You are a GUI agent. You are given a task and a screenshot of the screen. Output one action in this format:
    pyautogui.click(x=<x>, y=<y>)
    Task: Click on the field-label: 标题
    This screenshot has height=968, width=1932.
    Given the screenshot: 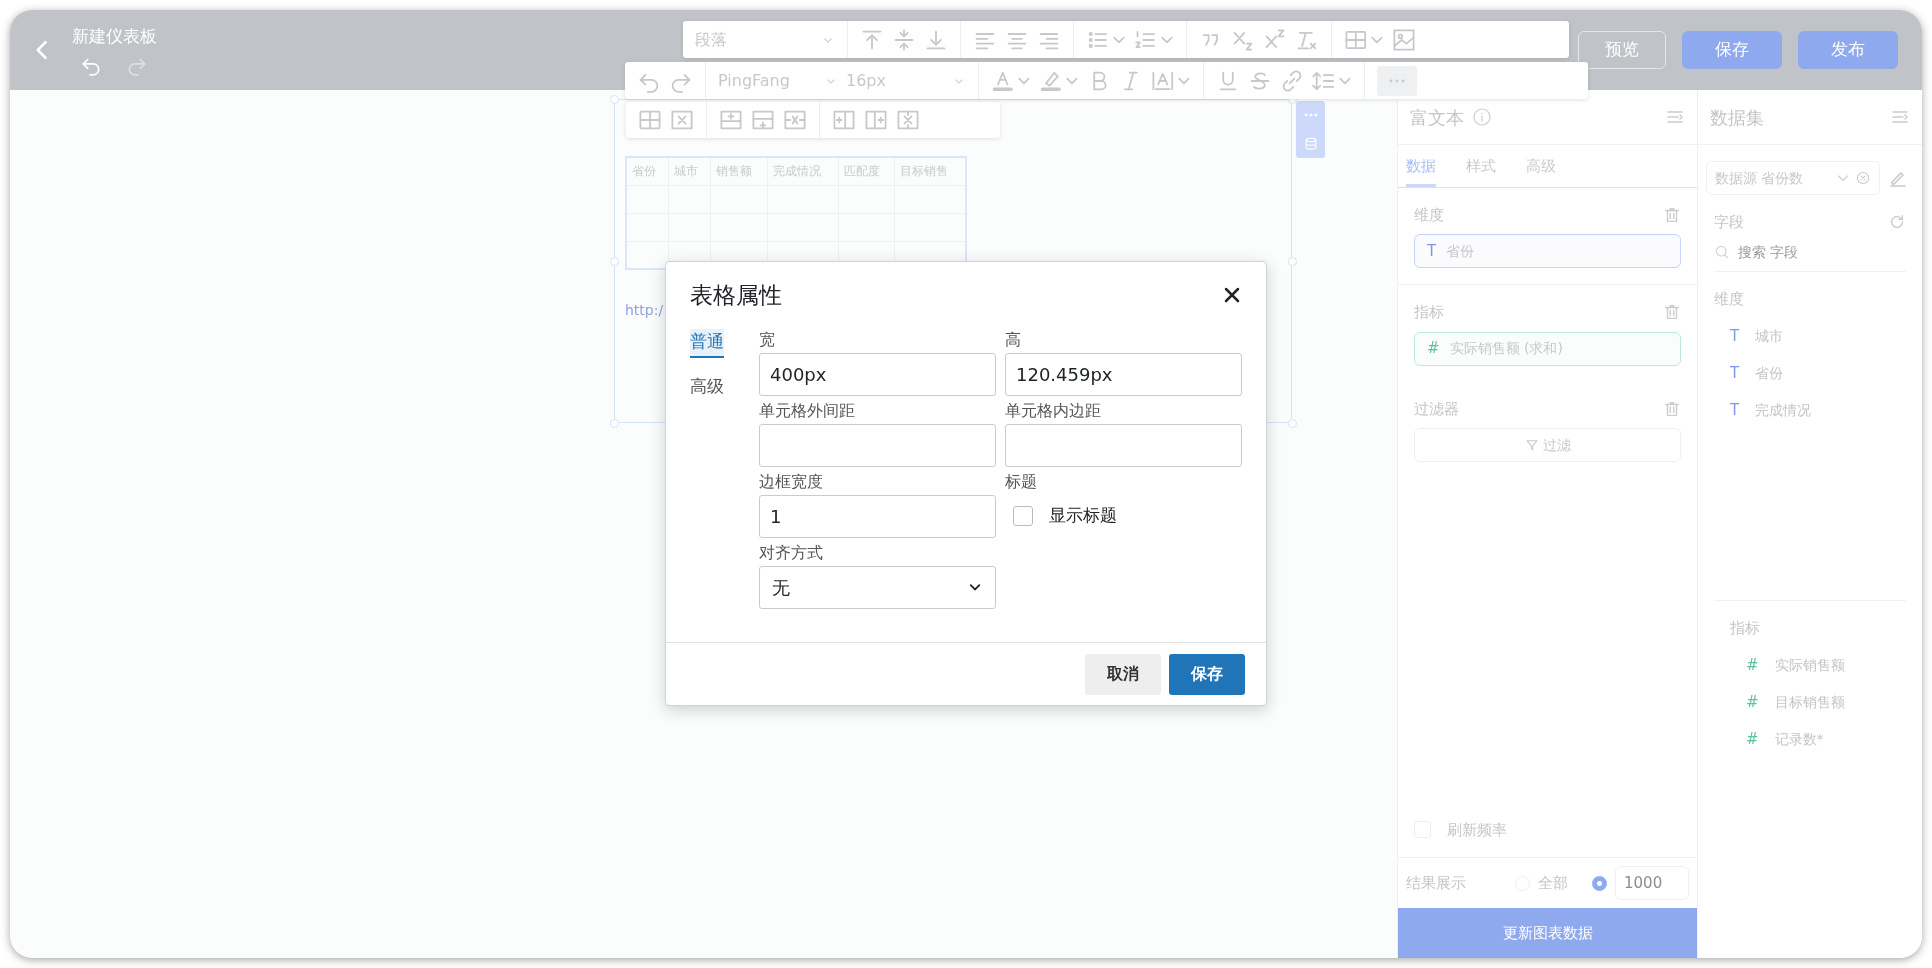 What is the action you would take?
    pyautogui.click(x=1021, y=481)
    